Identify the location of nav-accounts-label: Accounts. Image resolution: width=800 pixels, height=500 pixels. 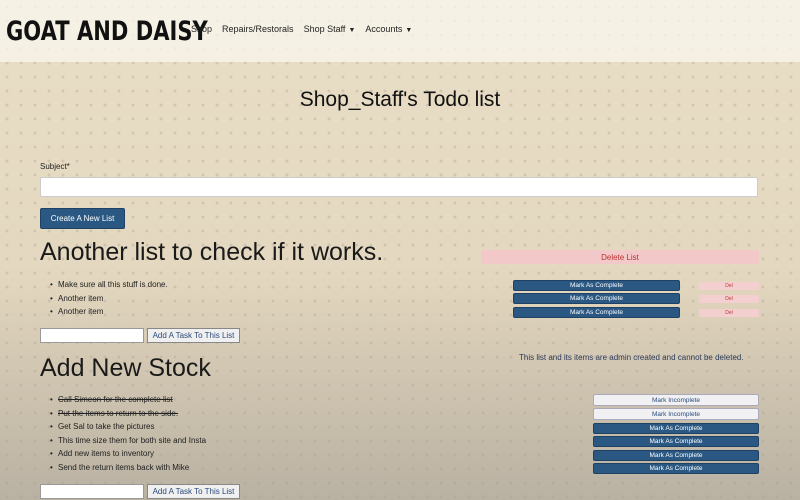
(384, 29).